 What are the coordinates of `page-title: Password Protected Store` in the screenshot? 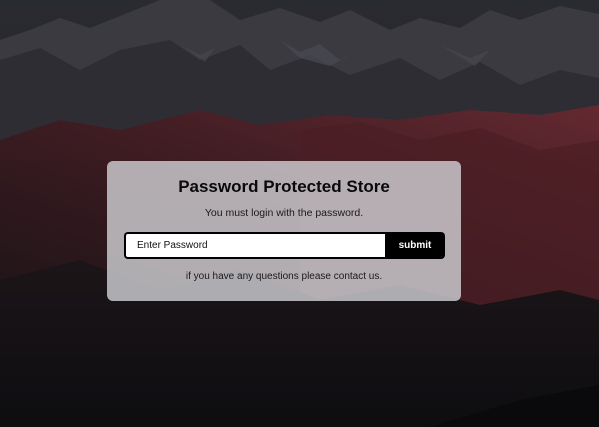 It's located at (284, 186).